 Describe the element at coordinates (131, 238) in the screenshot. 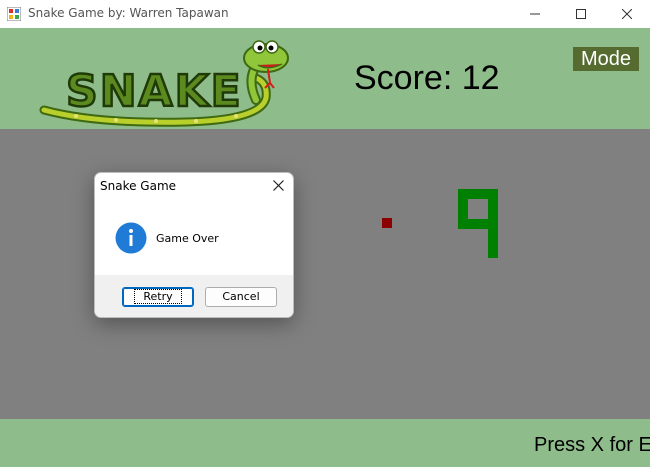

I see `info-icon` at that location.